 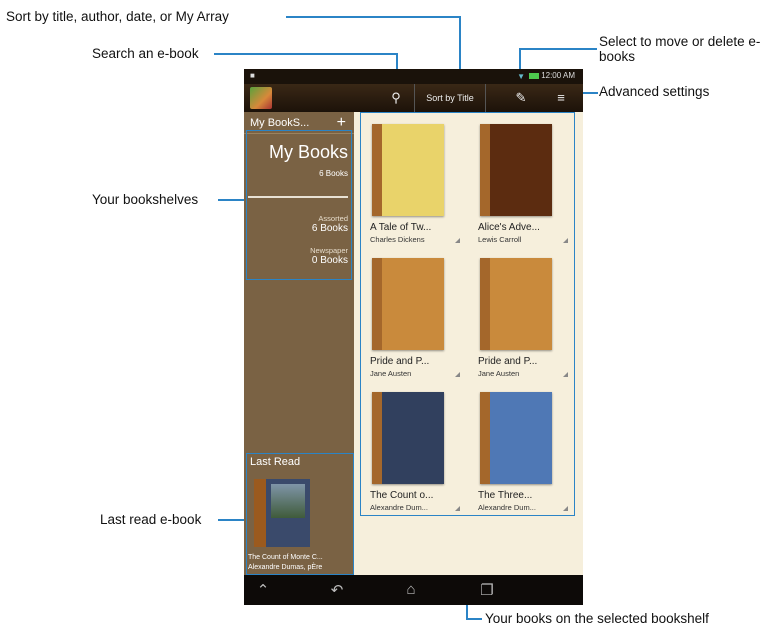 I want to click on back-icon: ↶, so click(x=337, y=590).